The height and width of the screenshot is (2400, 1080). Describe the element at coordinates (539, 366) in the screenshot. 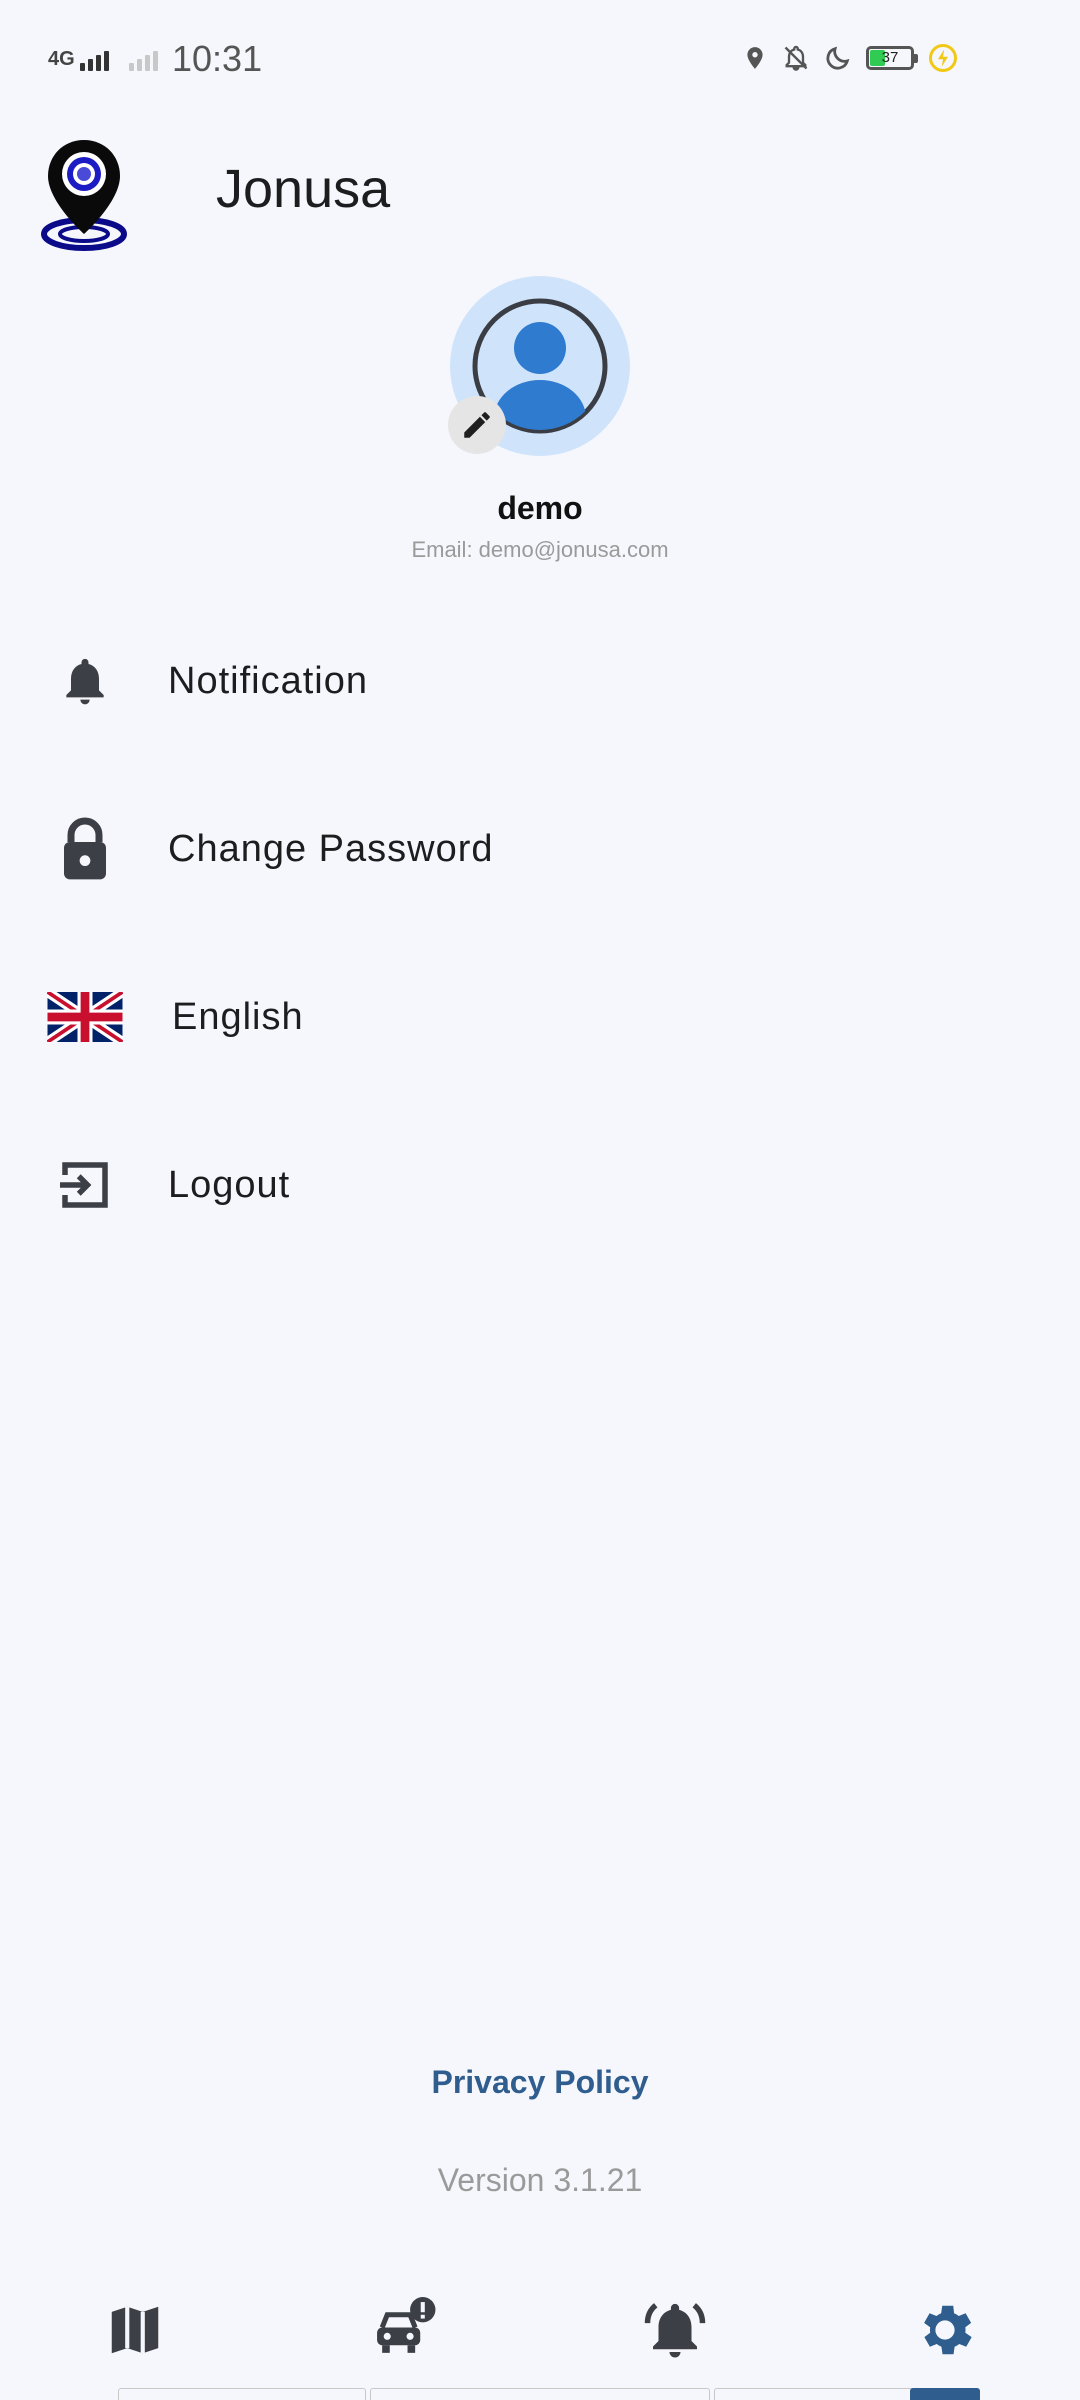

I see `avatar` at that location.